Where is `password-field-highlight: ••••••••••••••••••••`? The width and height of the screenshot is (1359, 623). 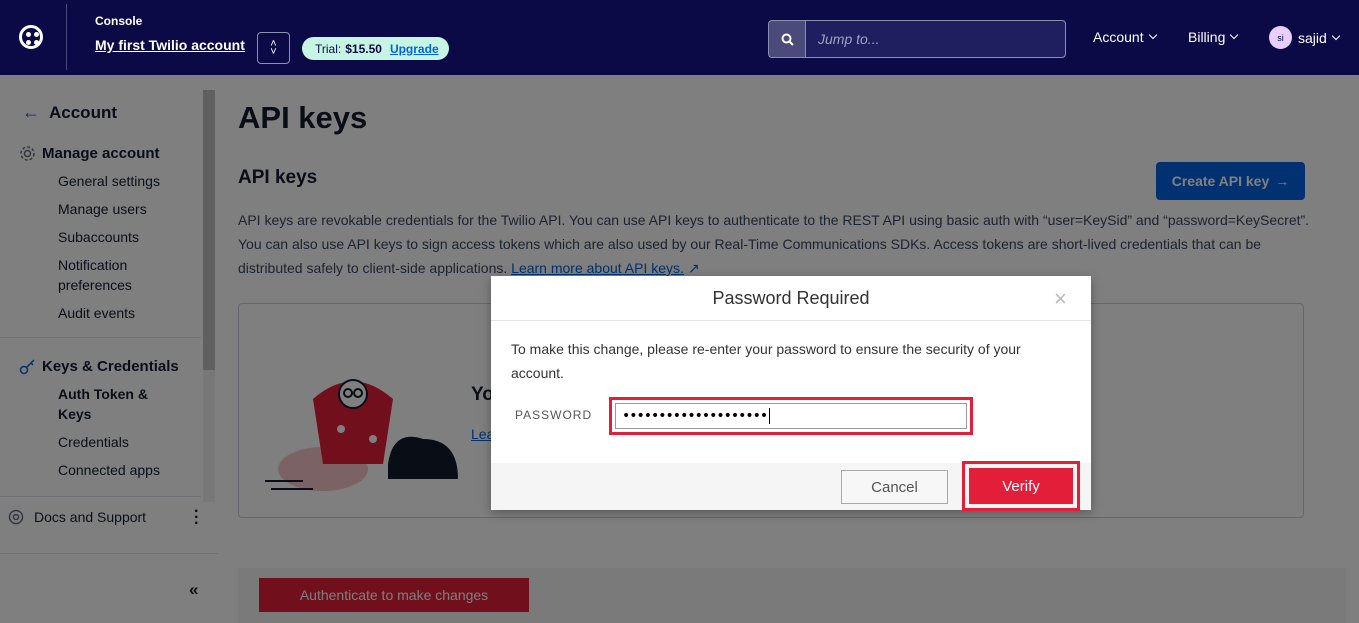 password-field-highlight: •••••••••••••••••••• is located at coordinates (791, 416).